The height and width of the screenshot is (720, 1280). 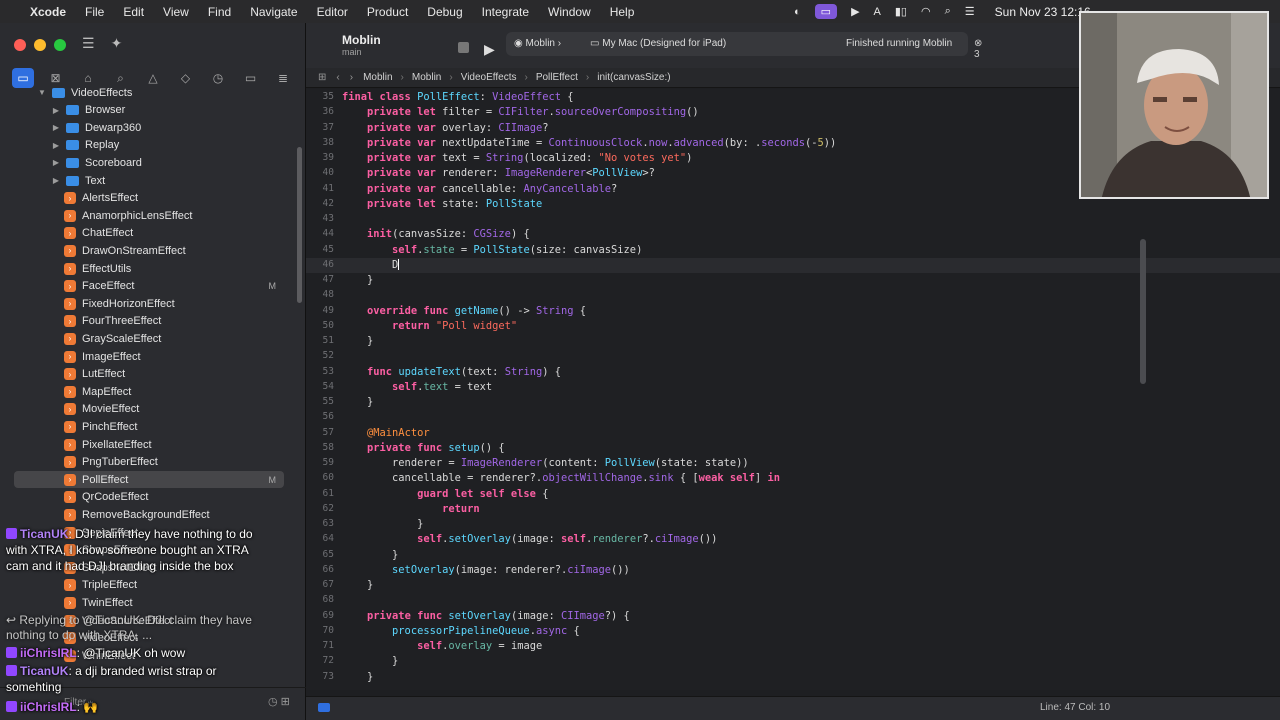 What do you see at coordinates (142, 286) in the screenshot?
I see `tree-item: › FaceEffect M` at bounding box center [142, 286].